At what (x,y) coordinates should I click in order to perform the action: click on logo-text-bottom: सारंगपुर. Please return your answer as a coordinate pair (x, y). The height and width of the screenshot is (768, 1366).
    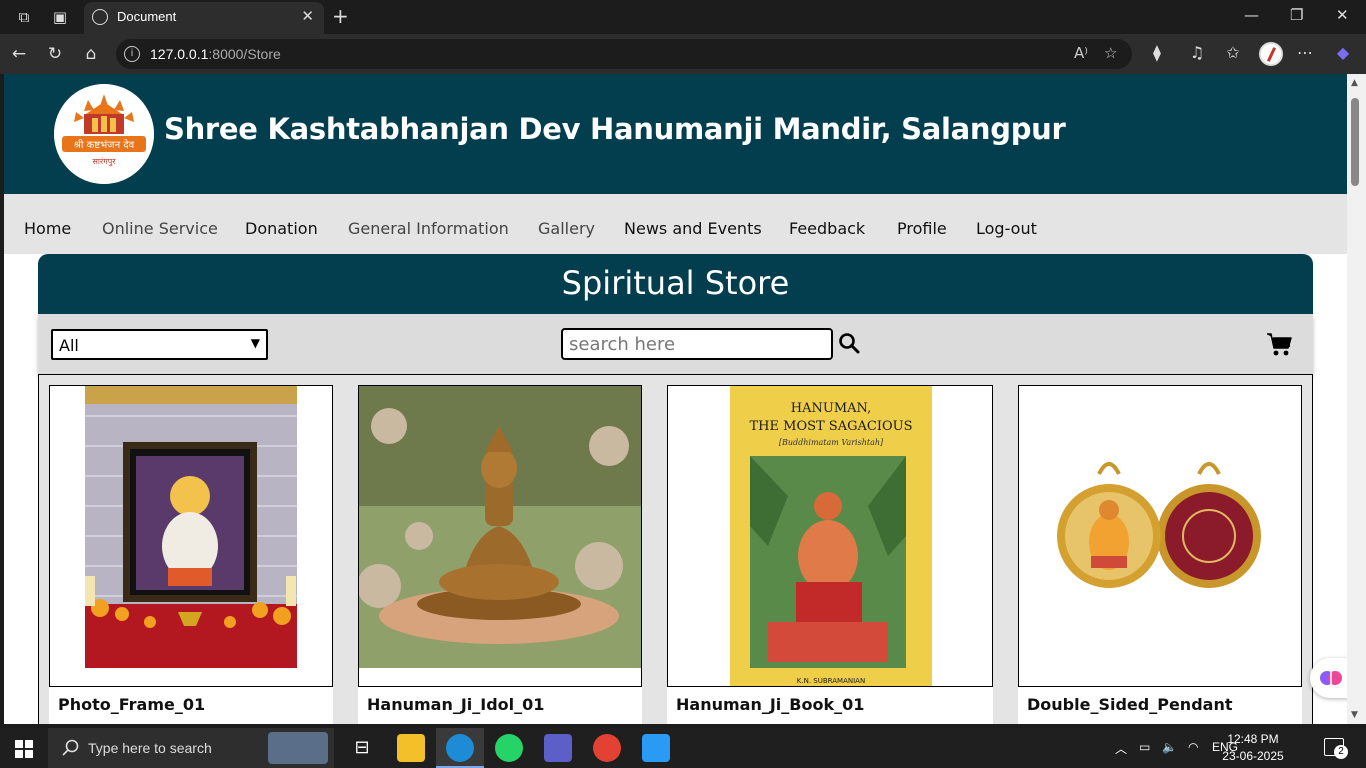
    Looking at the image, I should click on (104, 162).